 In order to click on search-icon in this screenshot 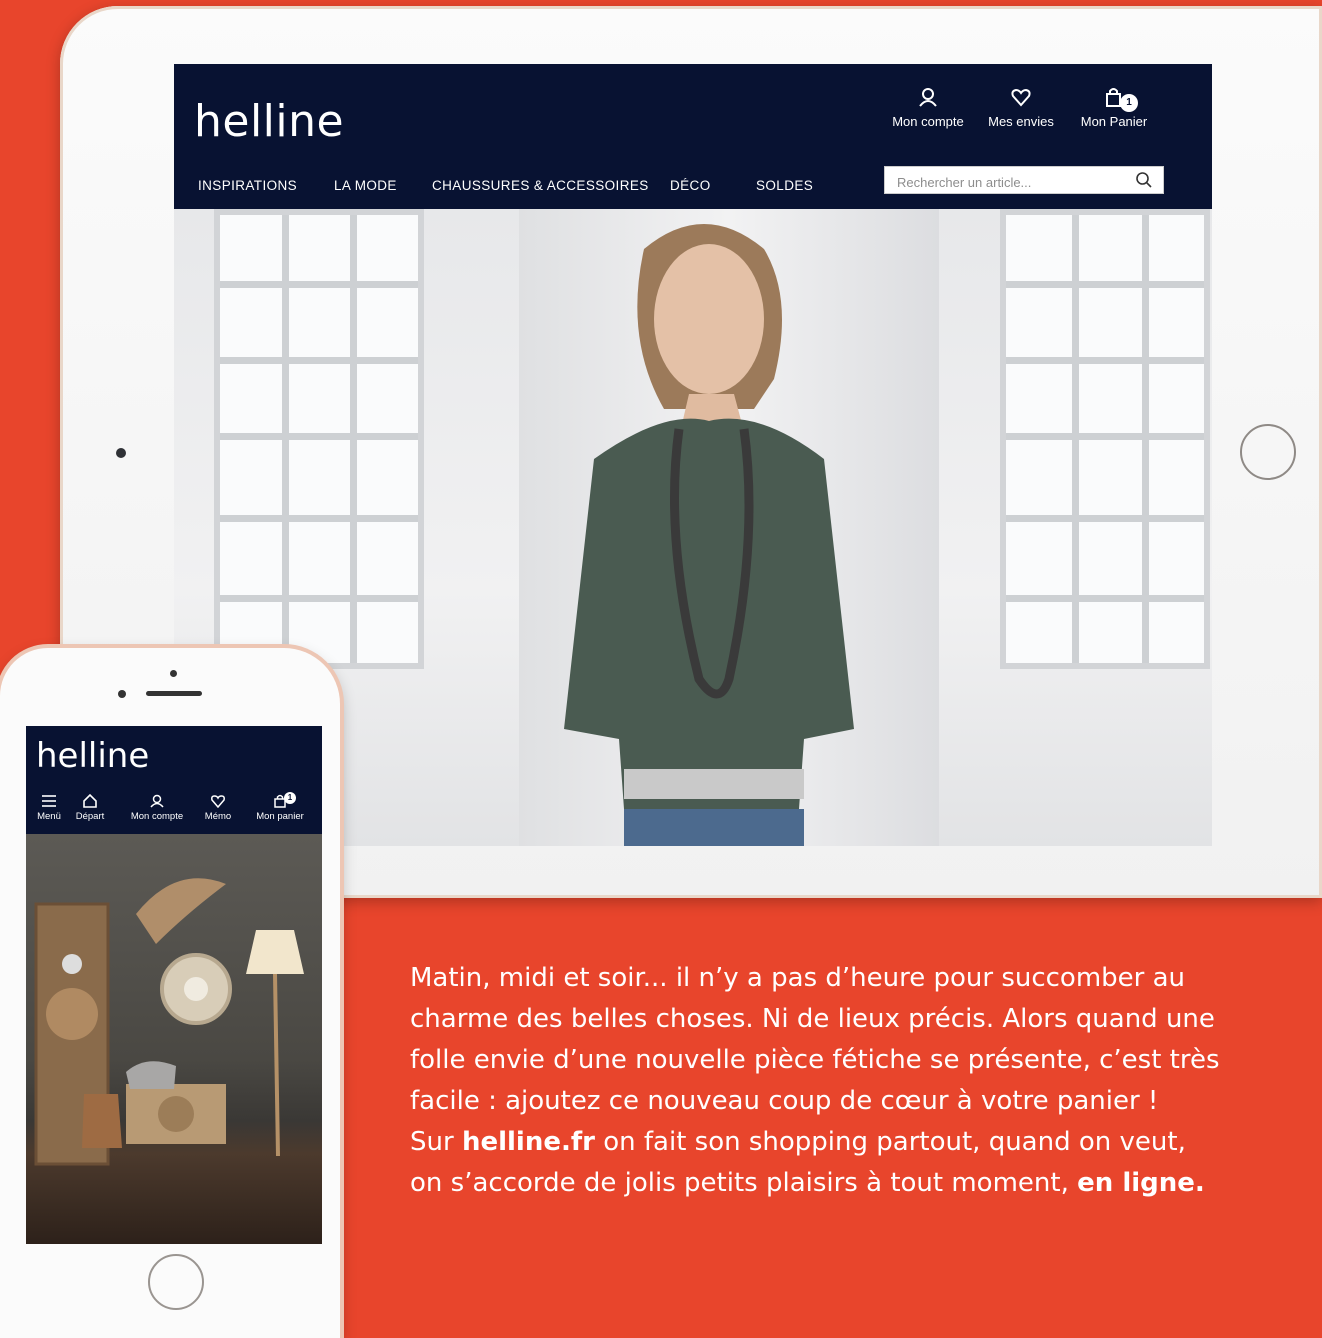, I will do `click(1144, 180)`.